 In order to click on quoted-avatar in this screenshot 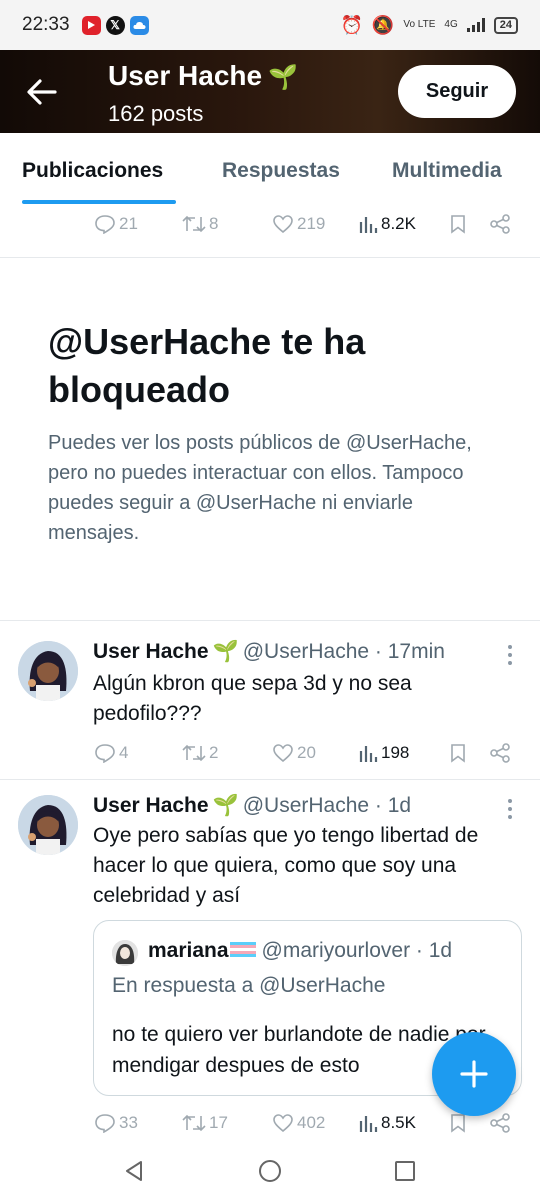, I will do `click(125, 953)`.